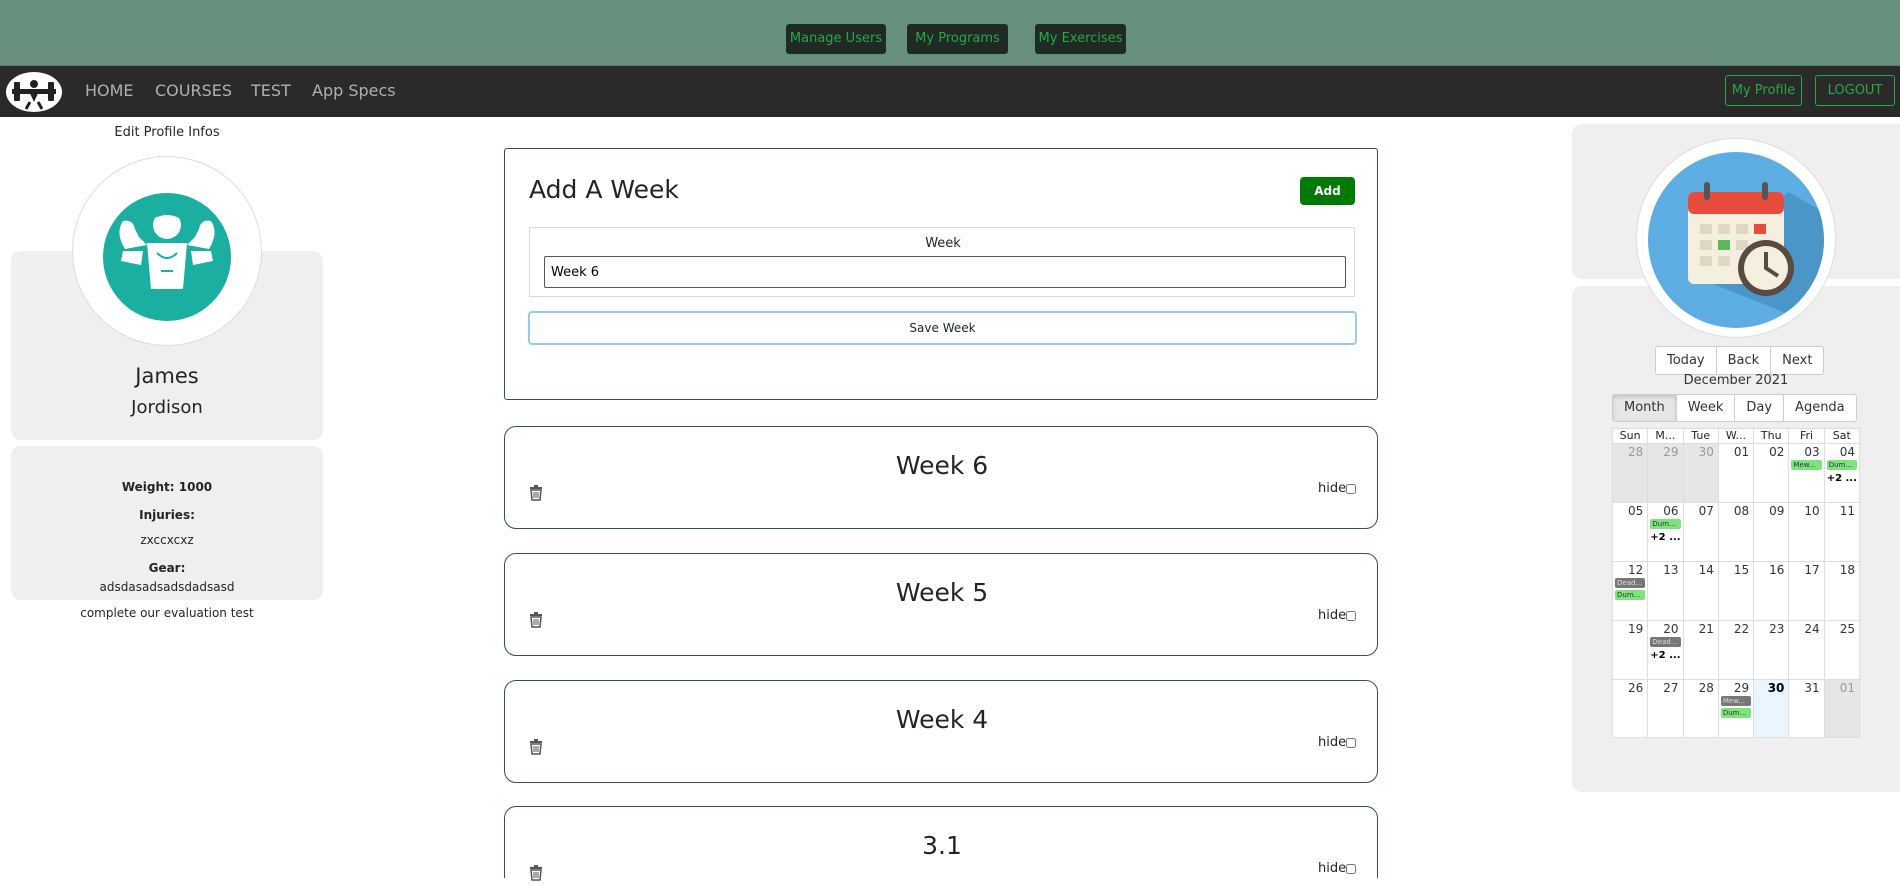 Image resolution: width=1900 pixels, height=885 pixels. What do you see at coordinates (1631, 650) in the screenshot?
I see `calendar-day-cell: 19` at bounding box center [1631, 650].